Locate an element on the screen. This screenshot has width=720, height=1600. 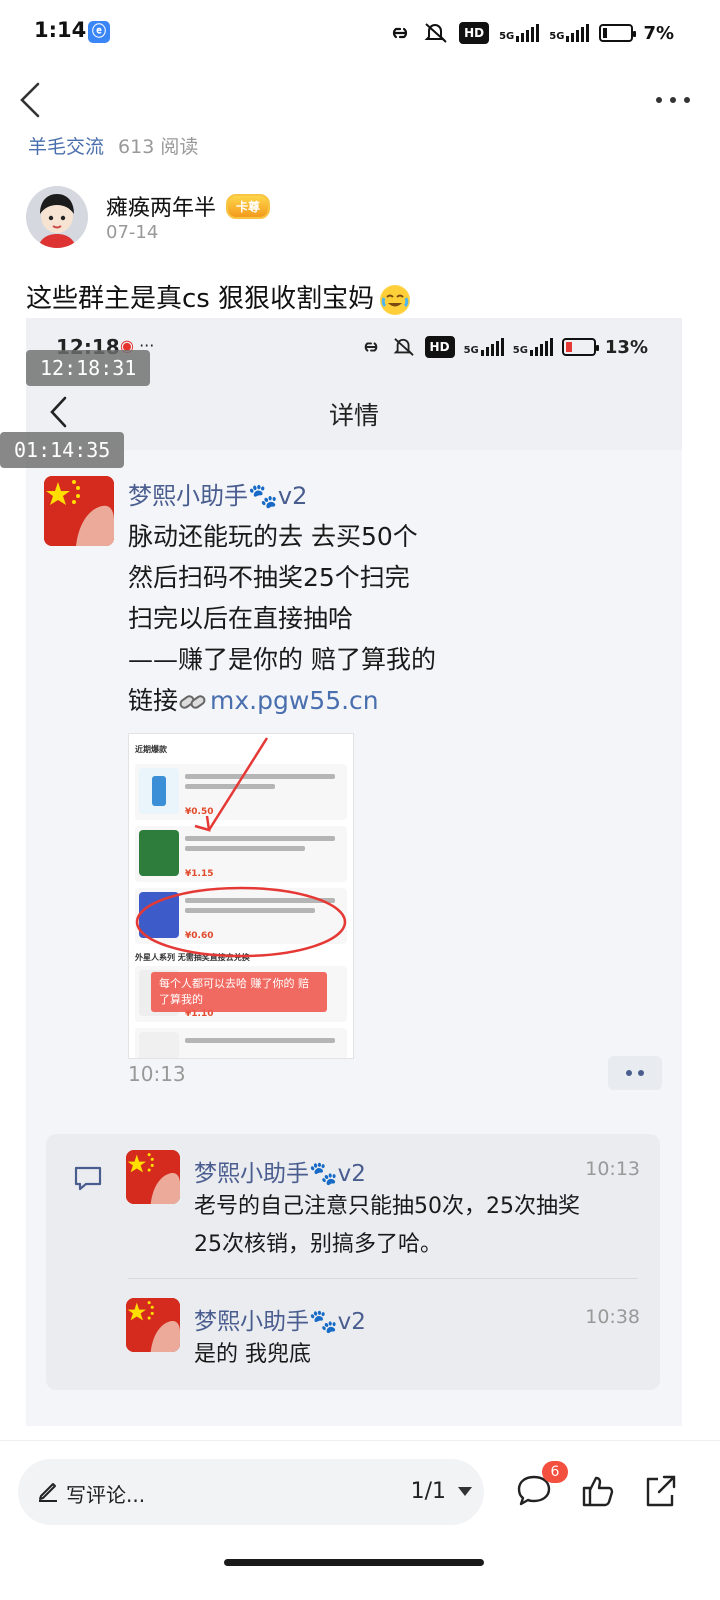
message-author-name: 梦熙小助手🐾v2 is located at coordinates (218, 496).